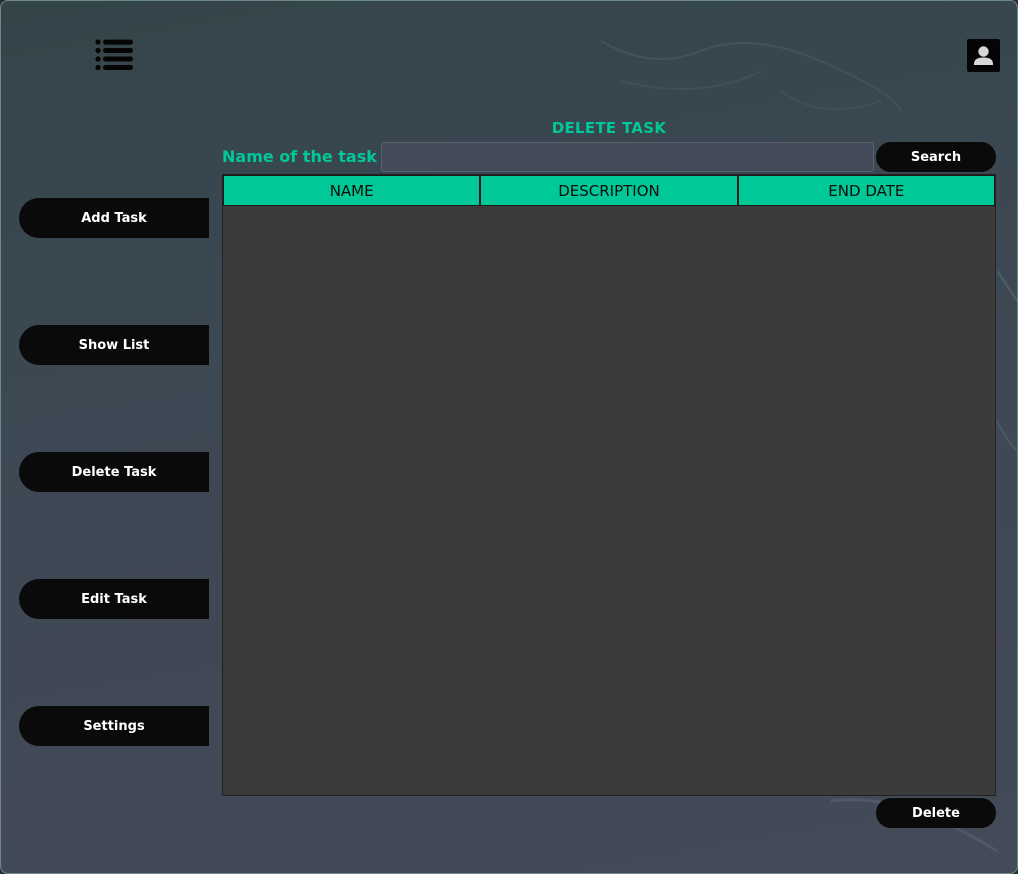 This screenshot has height=874, width=1018. I want to click on list-menu-icon, so click(114, 55).